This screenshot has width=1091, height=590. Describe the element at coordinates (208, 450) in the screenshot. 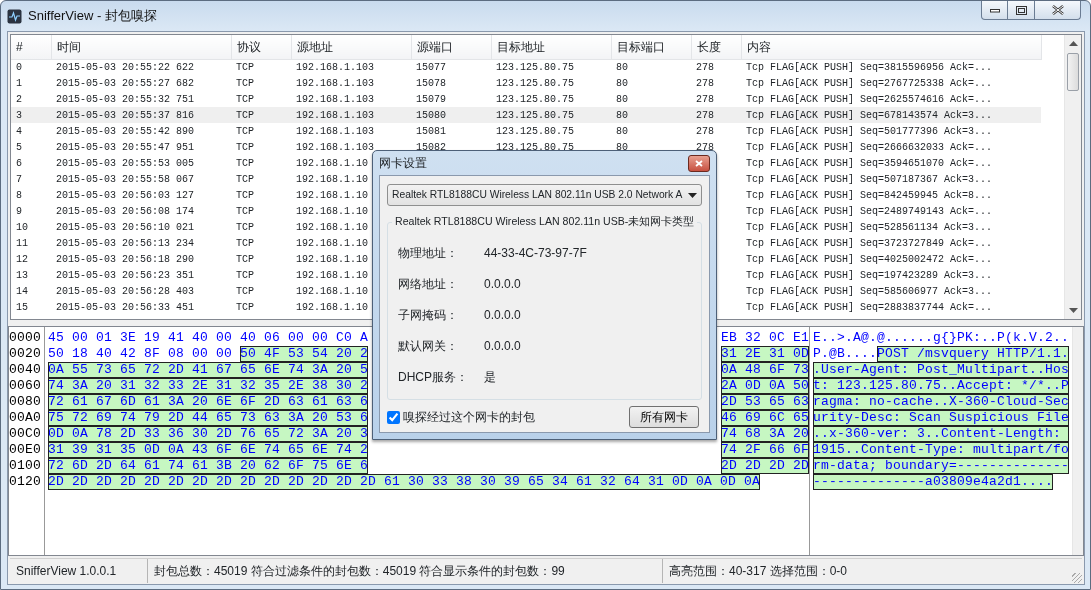

I see `highlighted-bytes: 31 39 31 35 0D 0A 43 6F 6E 74 65 6E 74 2` at that location.